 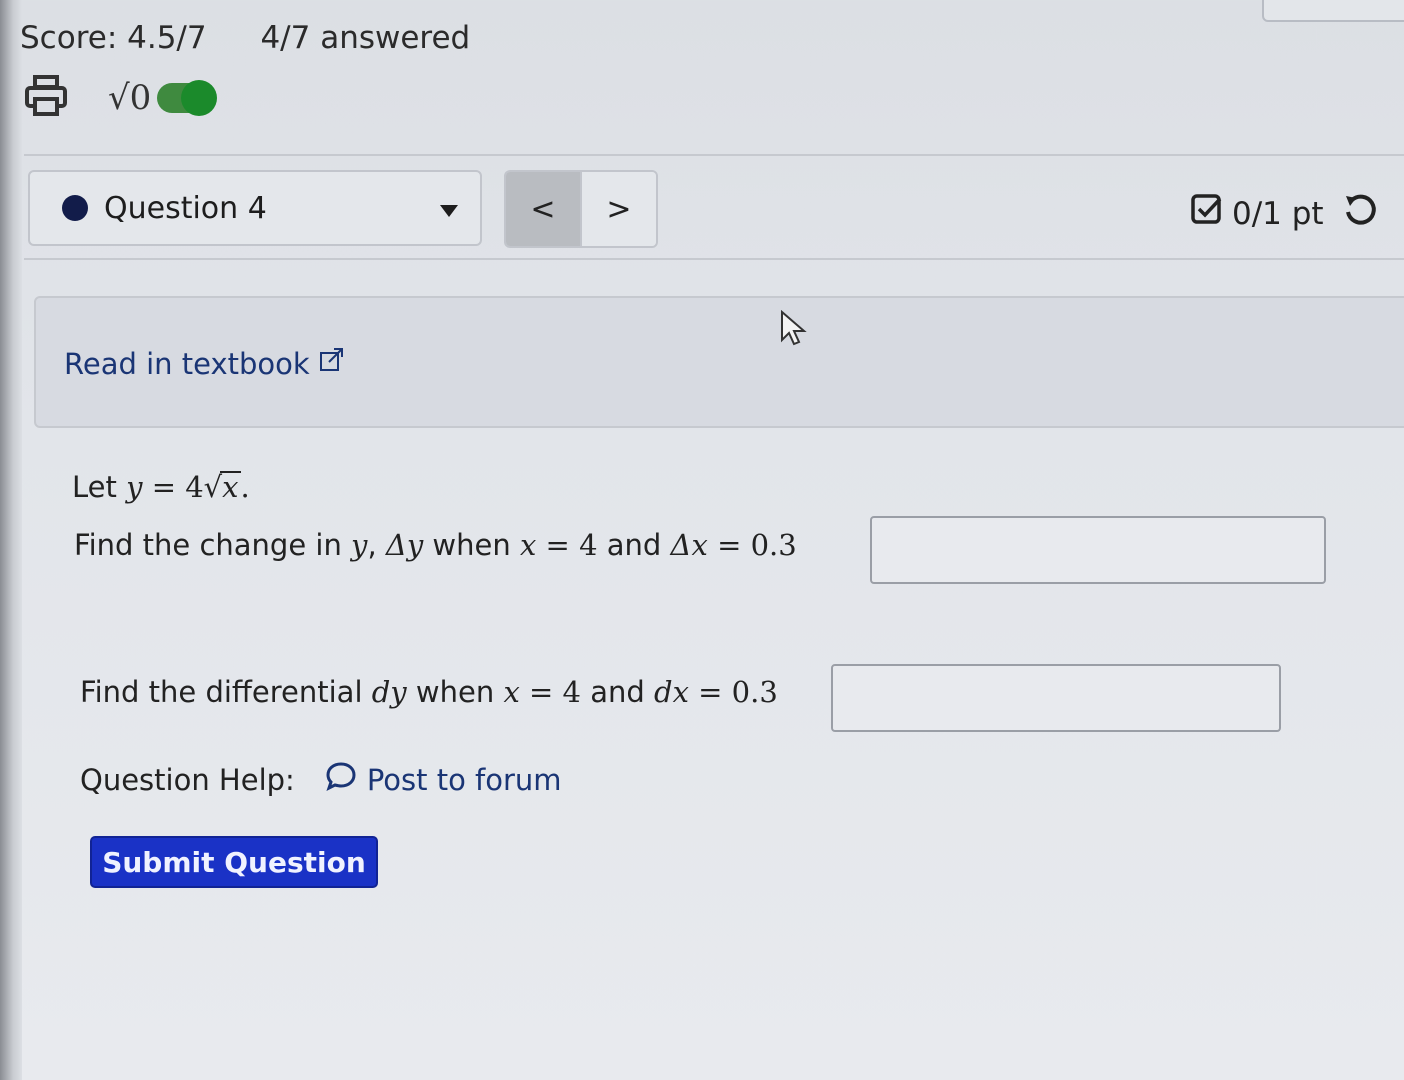 I want to click on checkbox-icon, so click(x=1207, y=214).